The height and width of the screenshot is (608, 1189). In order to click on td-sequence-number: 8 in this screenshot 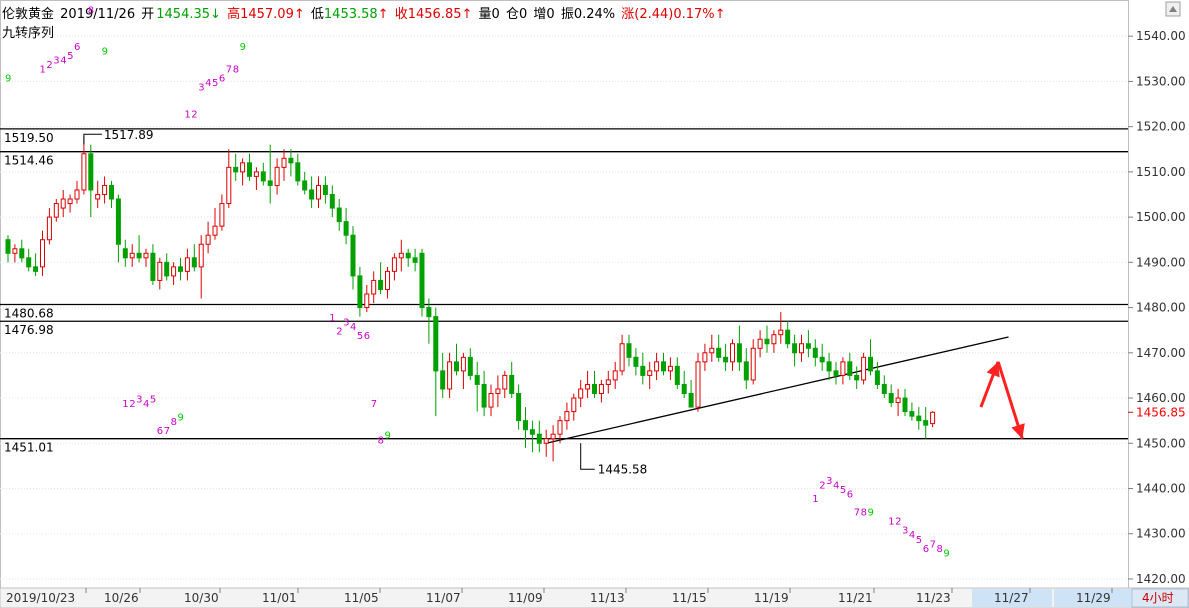, I will do `click(940, 549)`.